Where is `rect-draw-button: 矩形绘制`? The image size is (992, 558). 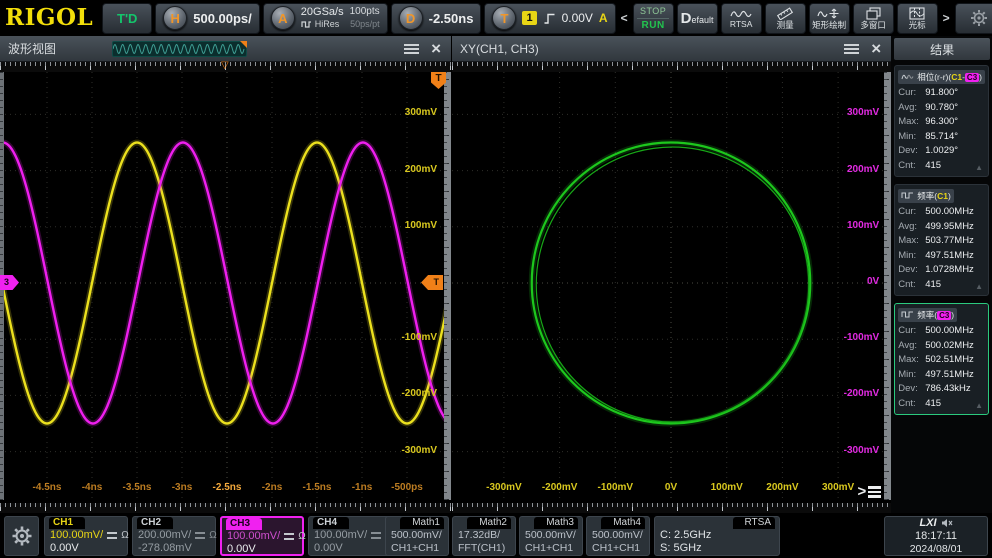
rect-draw-button: 矩形绘制 is located at coordinates (829, 18).